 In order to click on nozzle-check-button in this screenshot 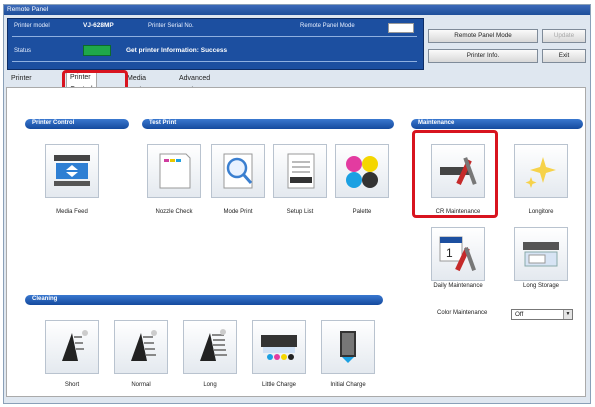, I will do `click(174, 171)`.